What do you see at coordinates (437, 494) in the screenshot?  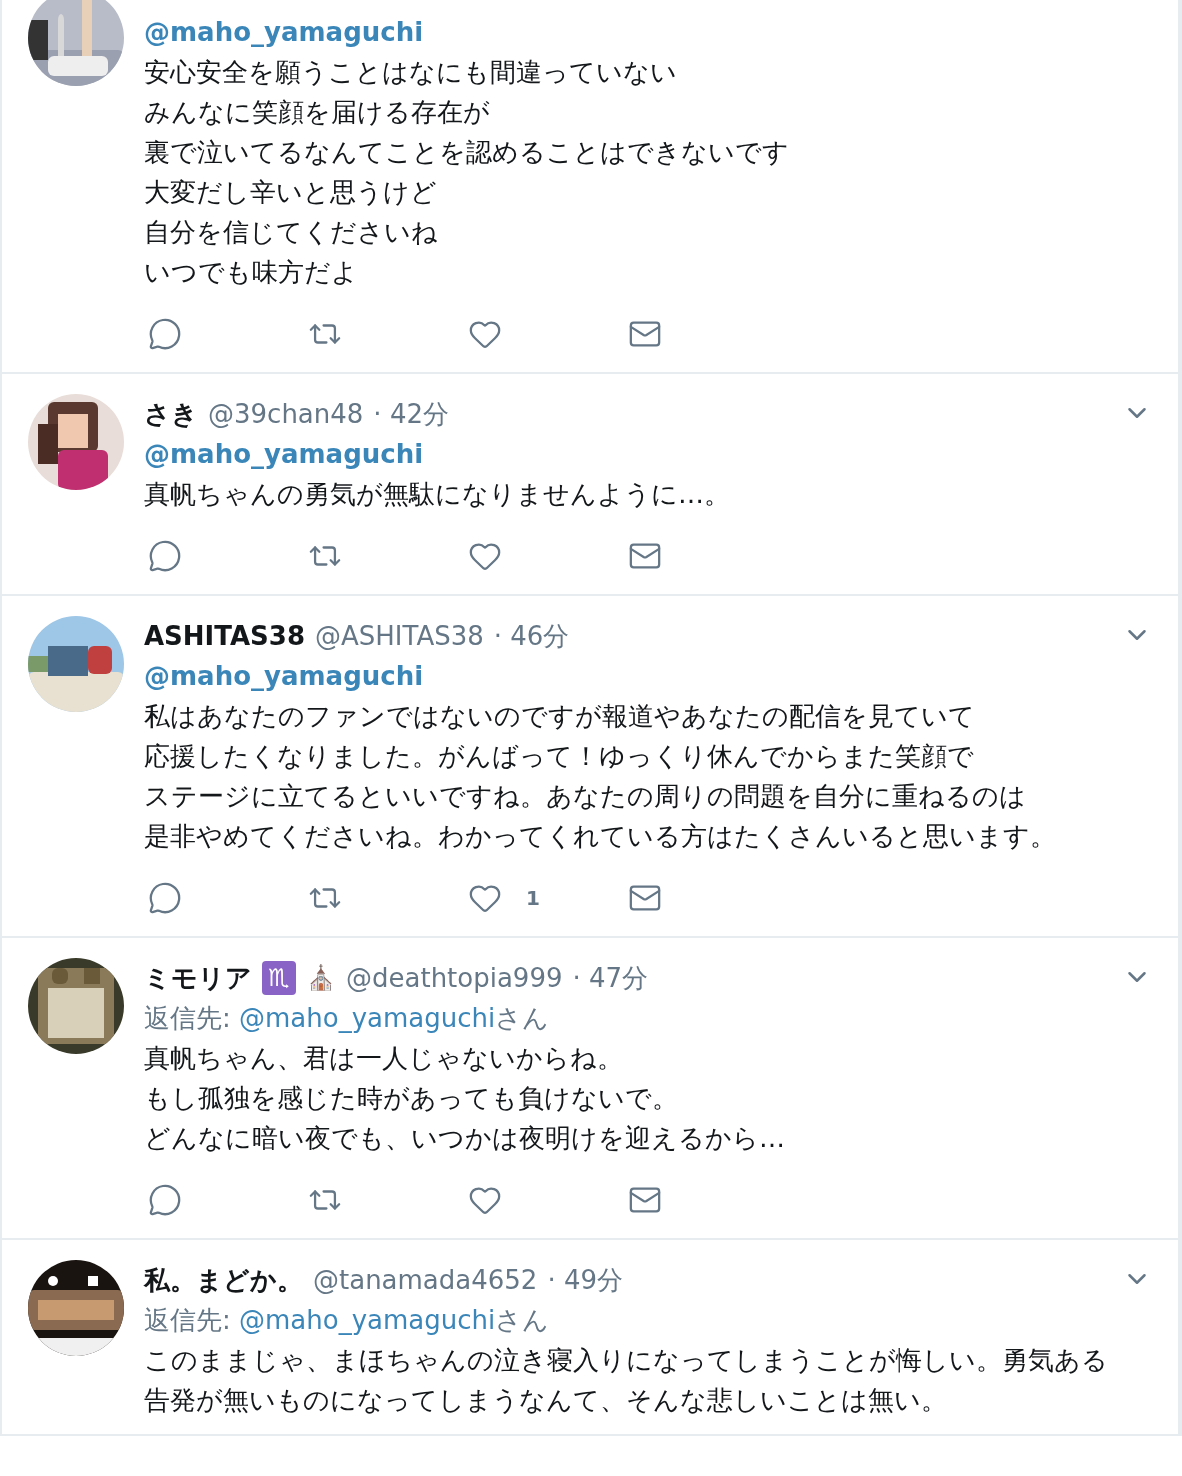 I see `tweet-text-line: 真帆ちゃんの勇気が無駄になりませんように…。` at bounding box center [437, 494].